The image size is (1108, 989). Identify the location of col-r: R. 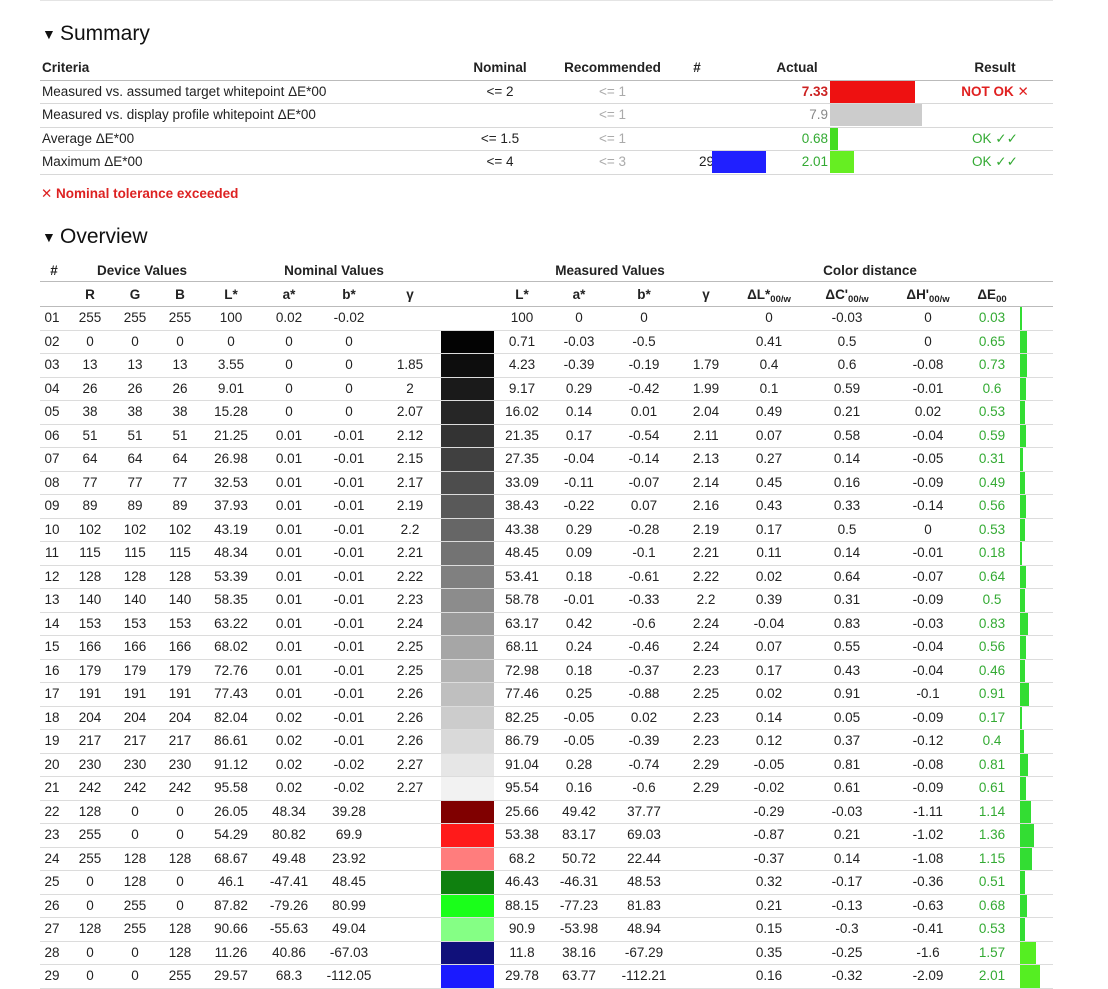
(90, 294).